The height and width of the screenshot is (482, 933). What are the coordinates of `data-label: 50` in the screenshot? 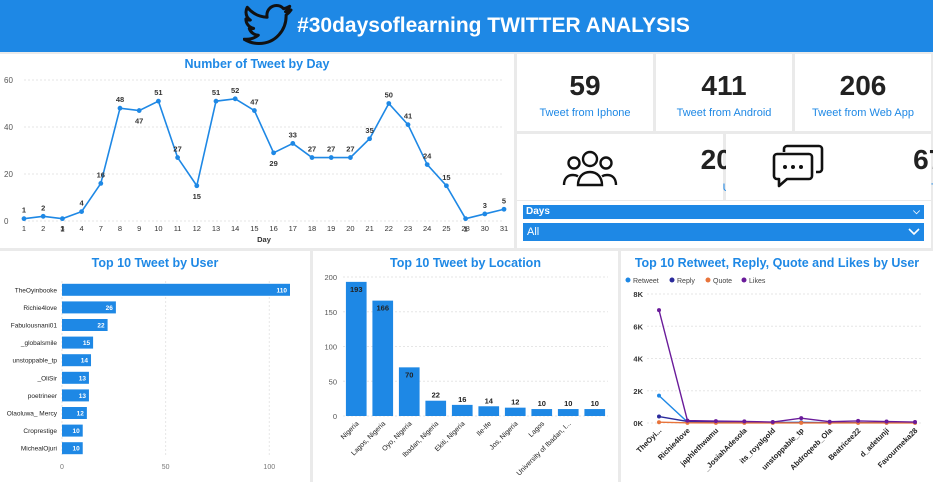 It's located at (389, 95).